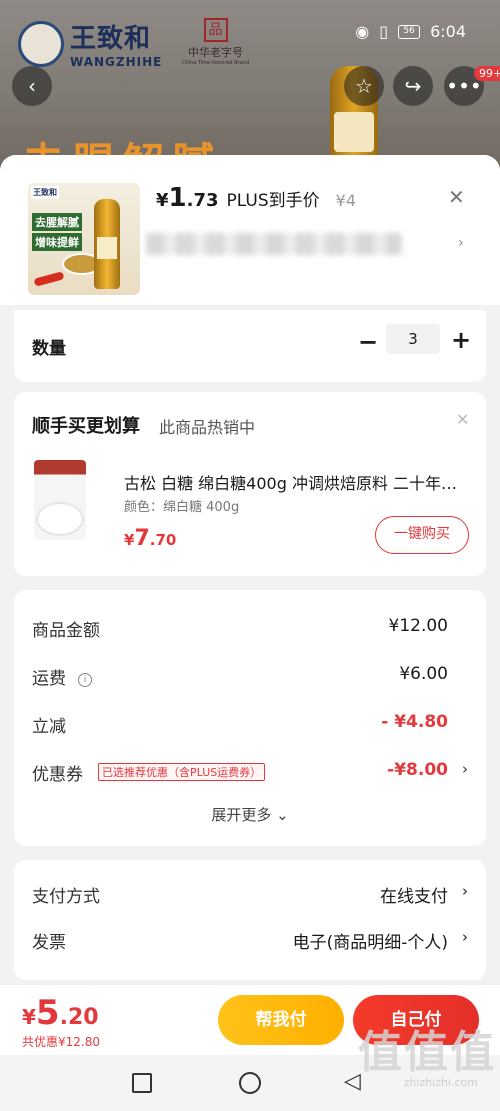  I want to click on coupon-label: 优惠券, so click(57, 775).